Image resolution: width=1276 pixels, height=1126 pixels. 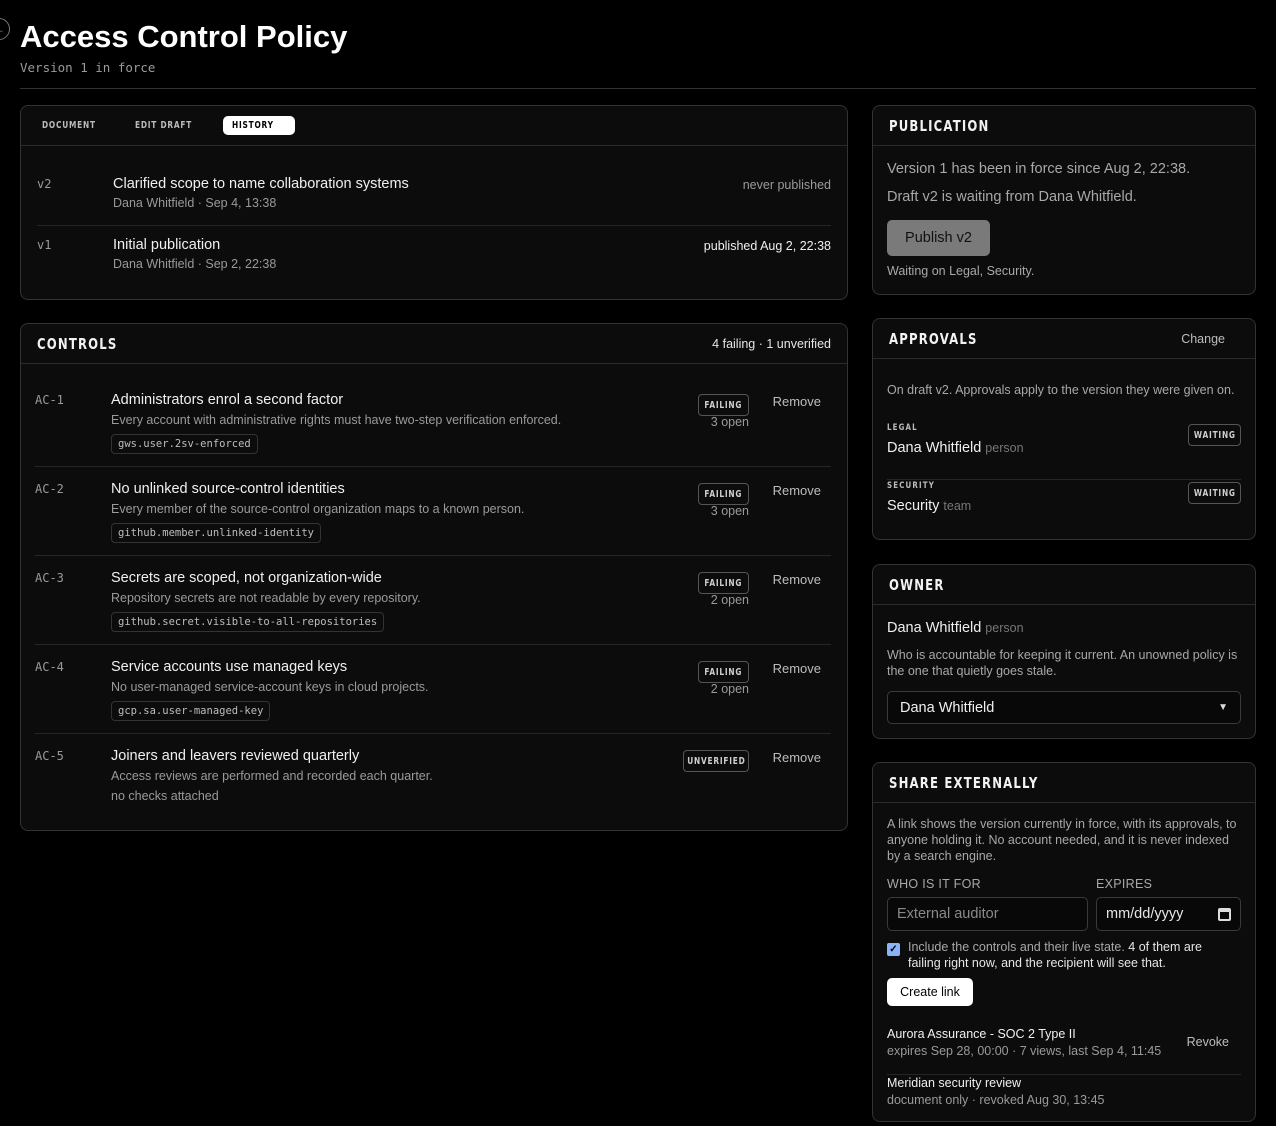 I want to click on check-tag: gws.user.2sv-enforced, so click(x=184, y=444).